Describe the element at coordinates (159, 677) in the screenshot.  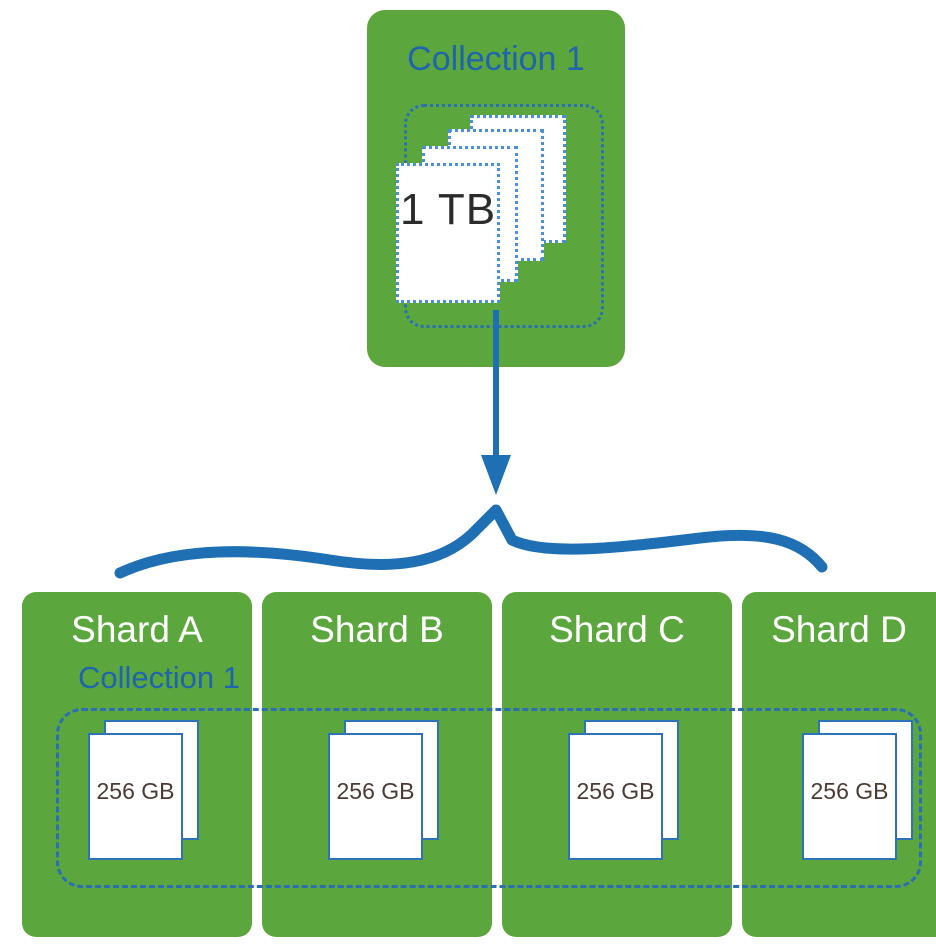
I see `sharded-collection-label: Collection 1` at that location.